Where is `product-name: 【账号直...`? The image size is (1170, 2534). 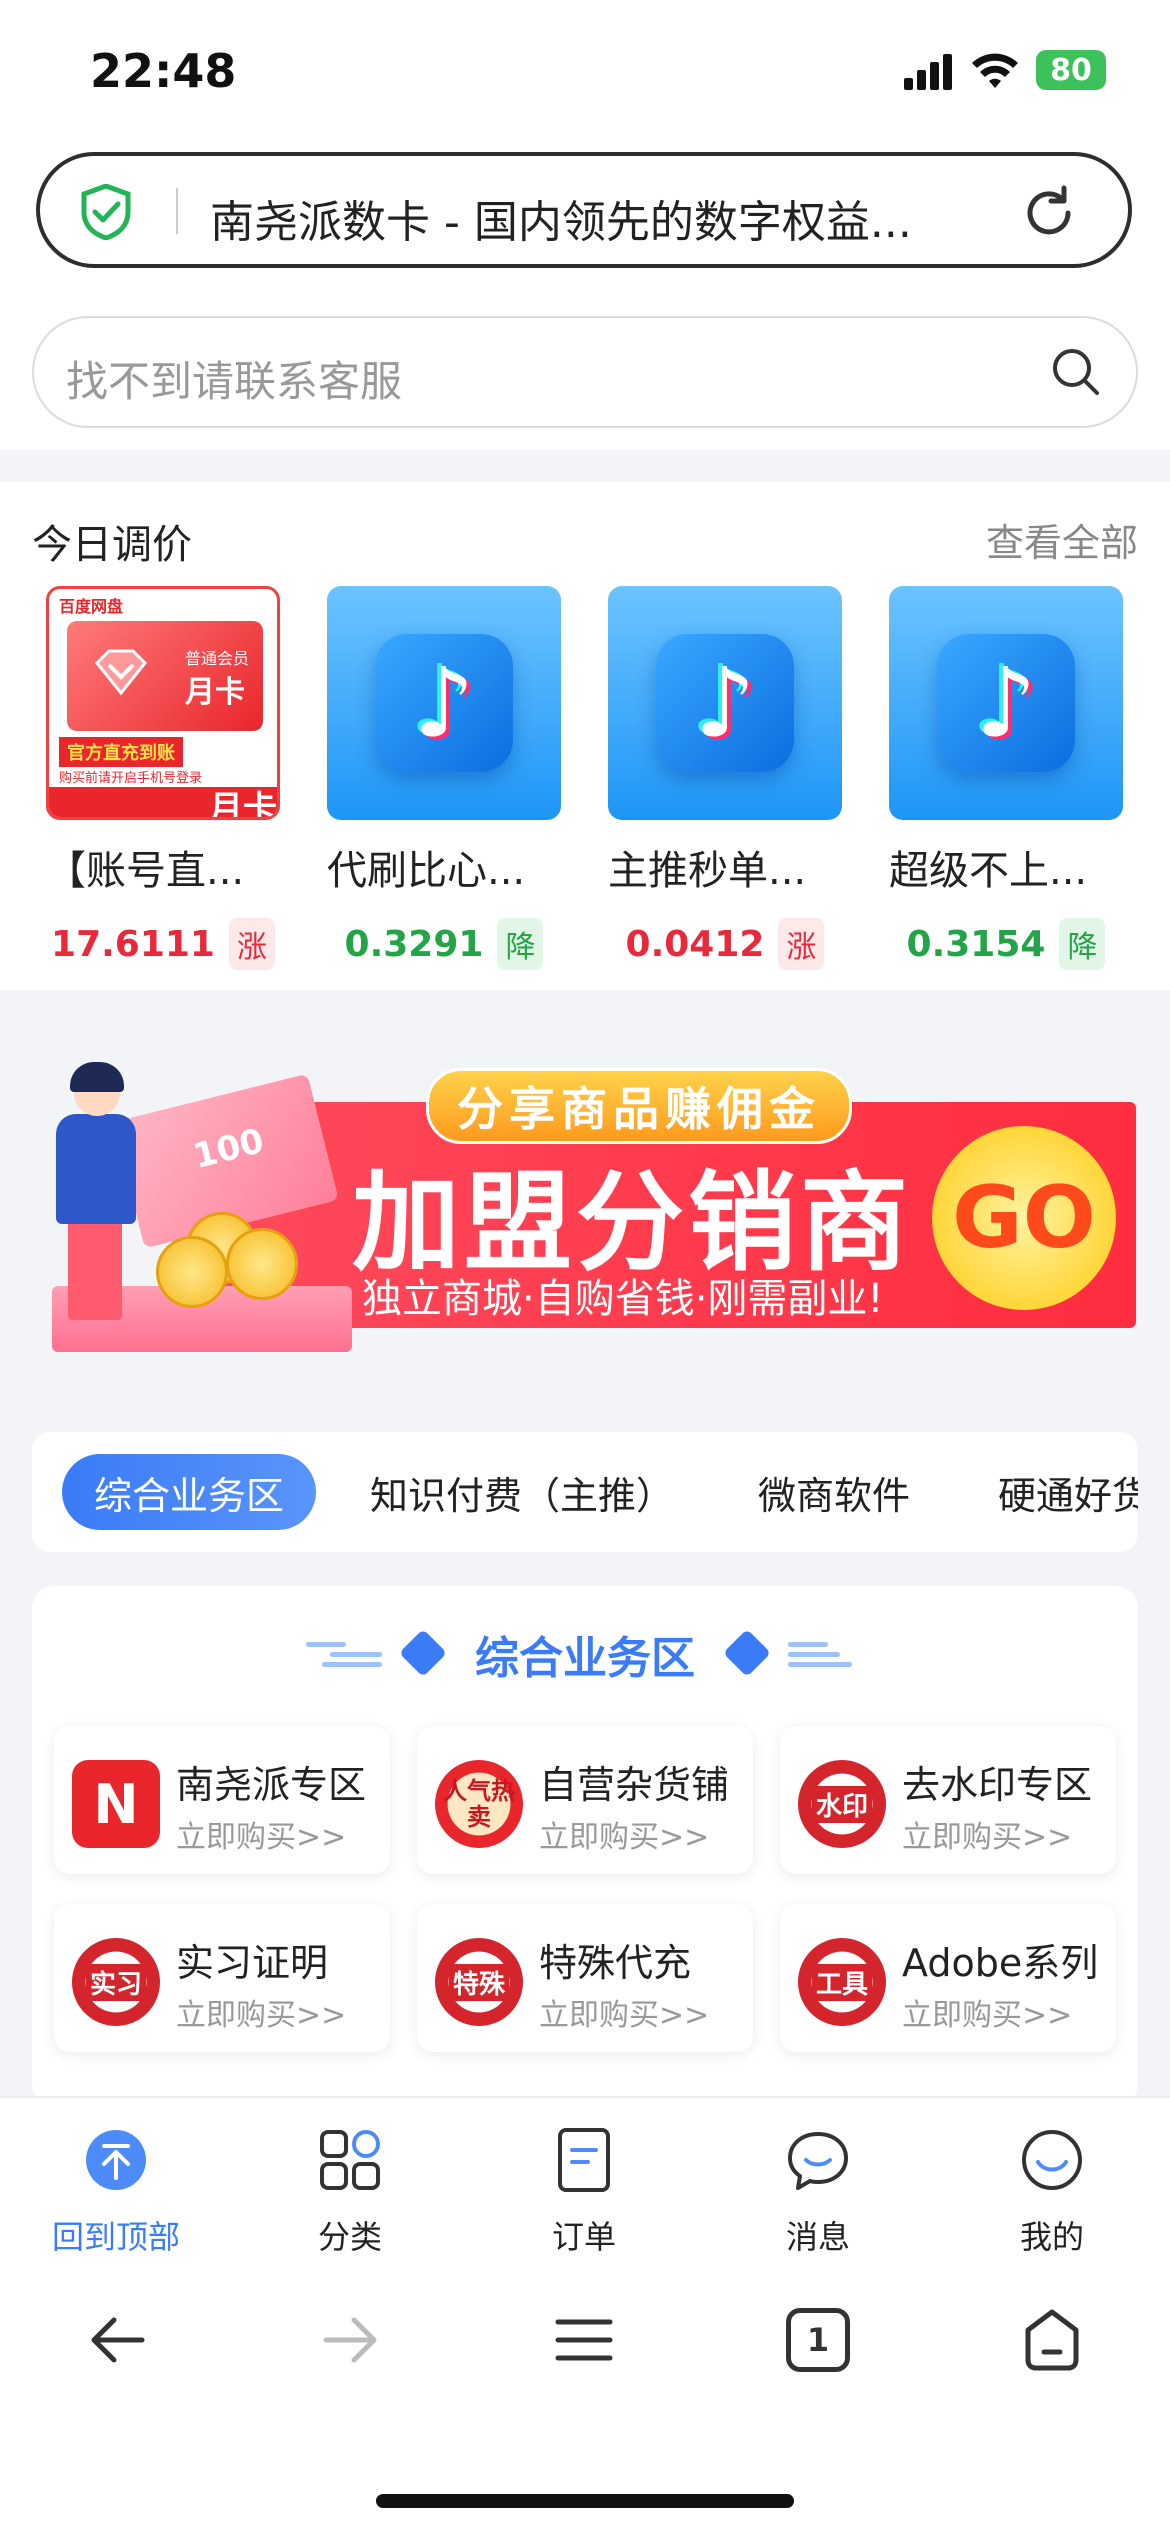
product-name: 【账号直... is located at coordinates (145, 871).